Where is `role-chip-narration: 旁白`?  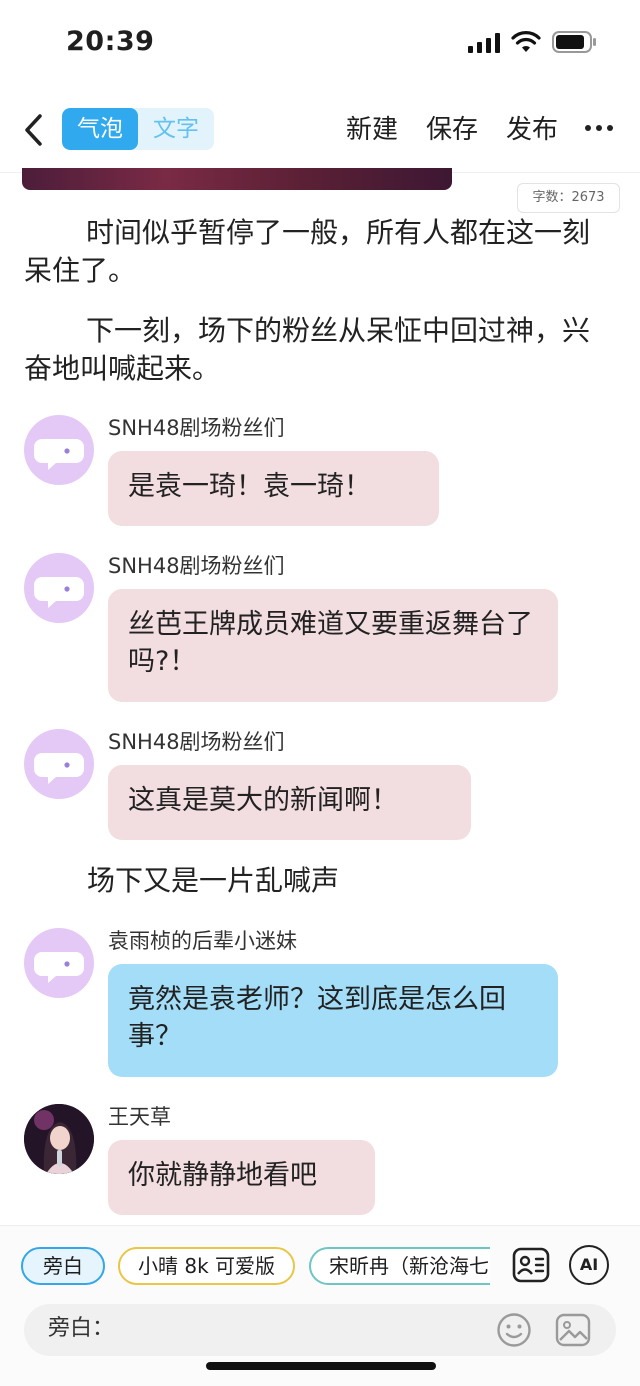 role-chip-narration: 旁白 is located at coordinates (63, 1266).